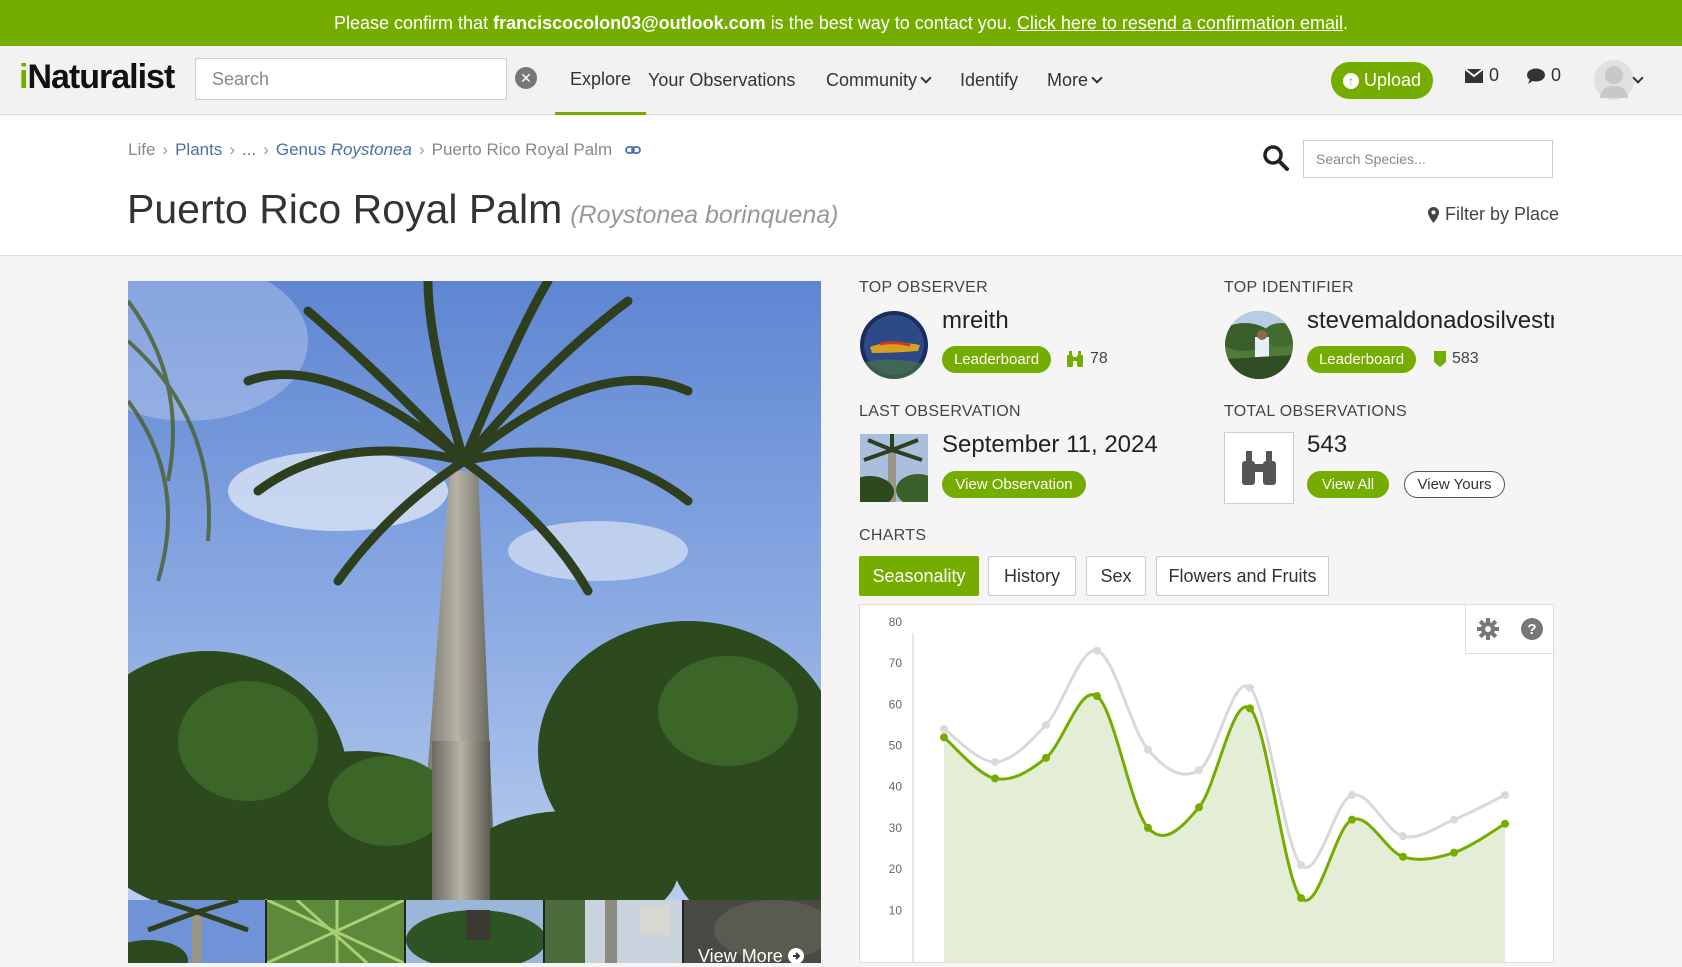  I want to click on tab-seasonality: Seasonality, so click(919, 576).